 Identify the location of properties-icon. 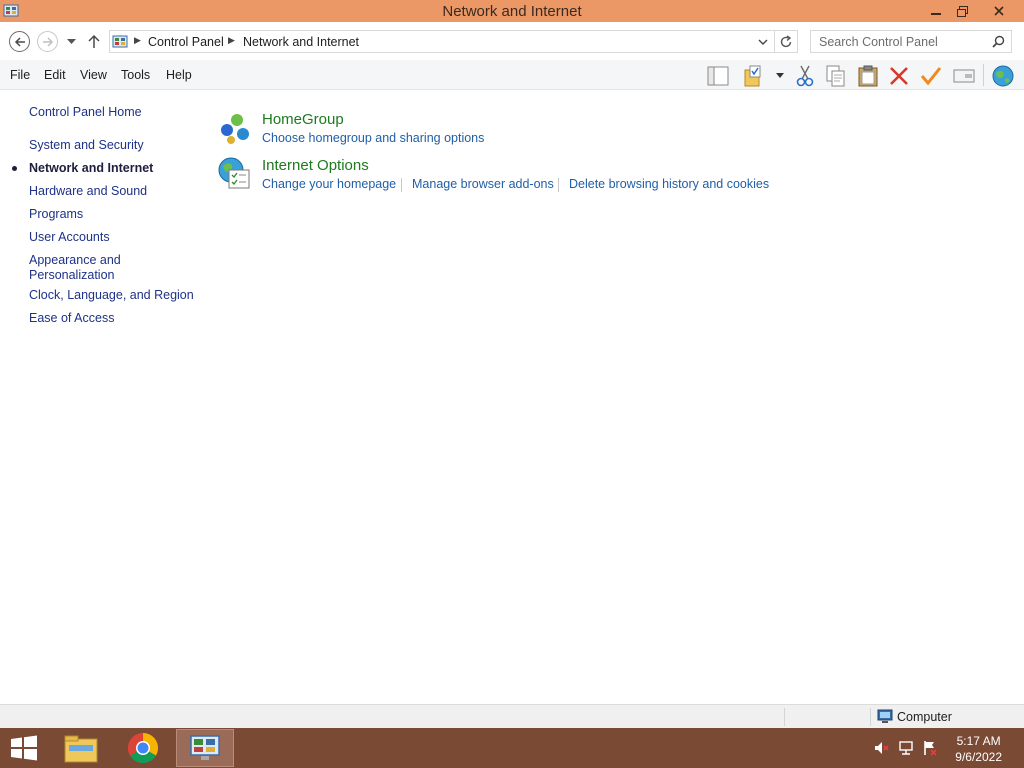
(964, 76).